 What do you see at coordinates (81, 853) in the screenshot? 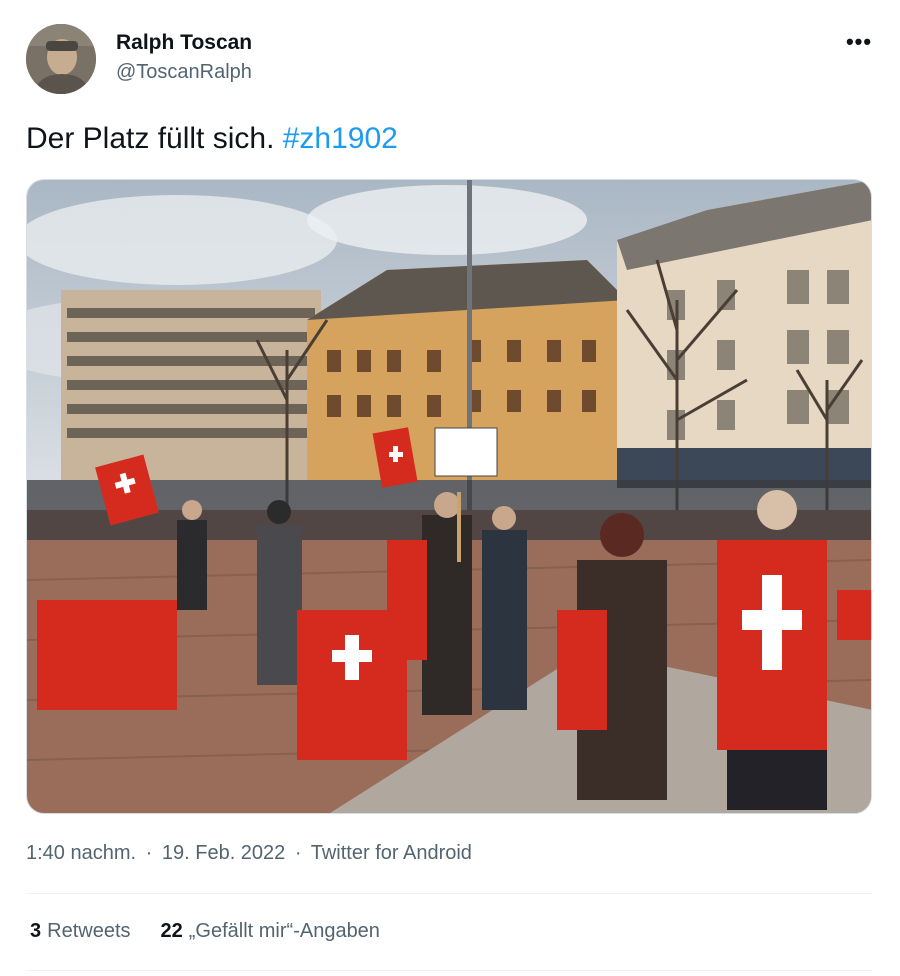
I see `tweet-time: 1:40 nachm.` at bounding box center [81, 853].